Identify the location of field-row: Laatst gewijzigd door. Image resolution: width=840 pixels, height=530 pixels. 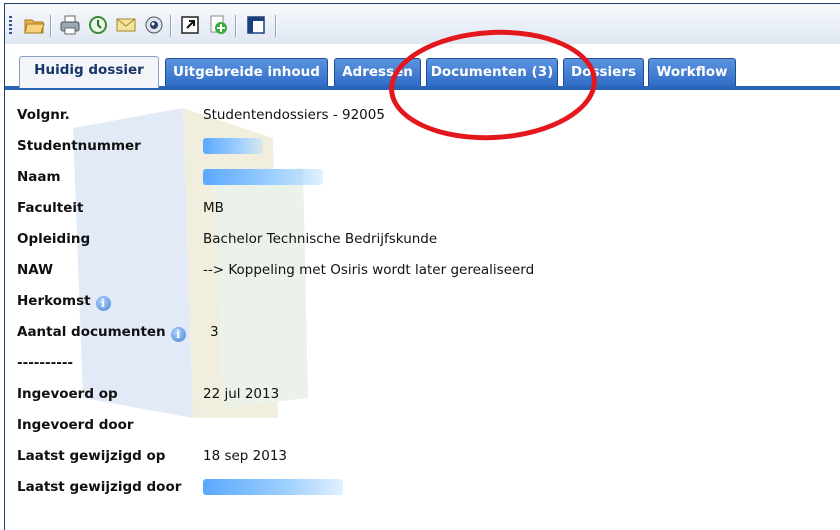
(417, 490).